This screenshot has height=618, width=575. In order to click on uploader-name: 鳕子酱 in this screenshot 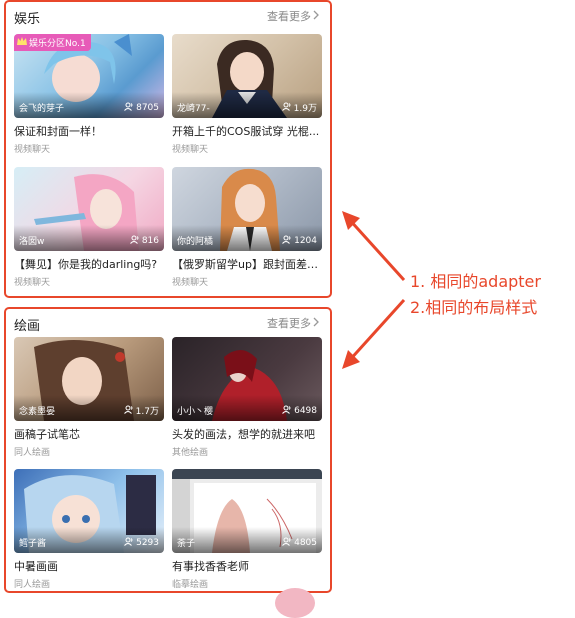, I will do `click(33, 544)`.